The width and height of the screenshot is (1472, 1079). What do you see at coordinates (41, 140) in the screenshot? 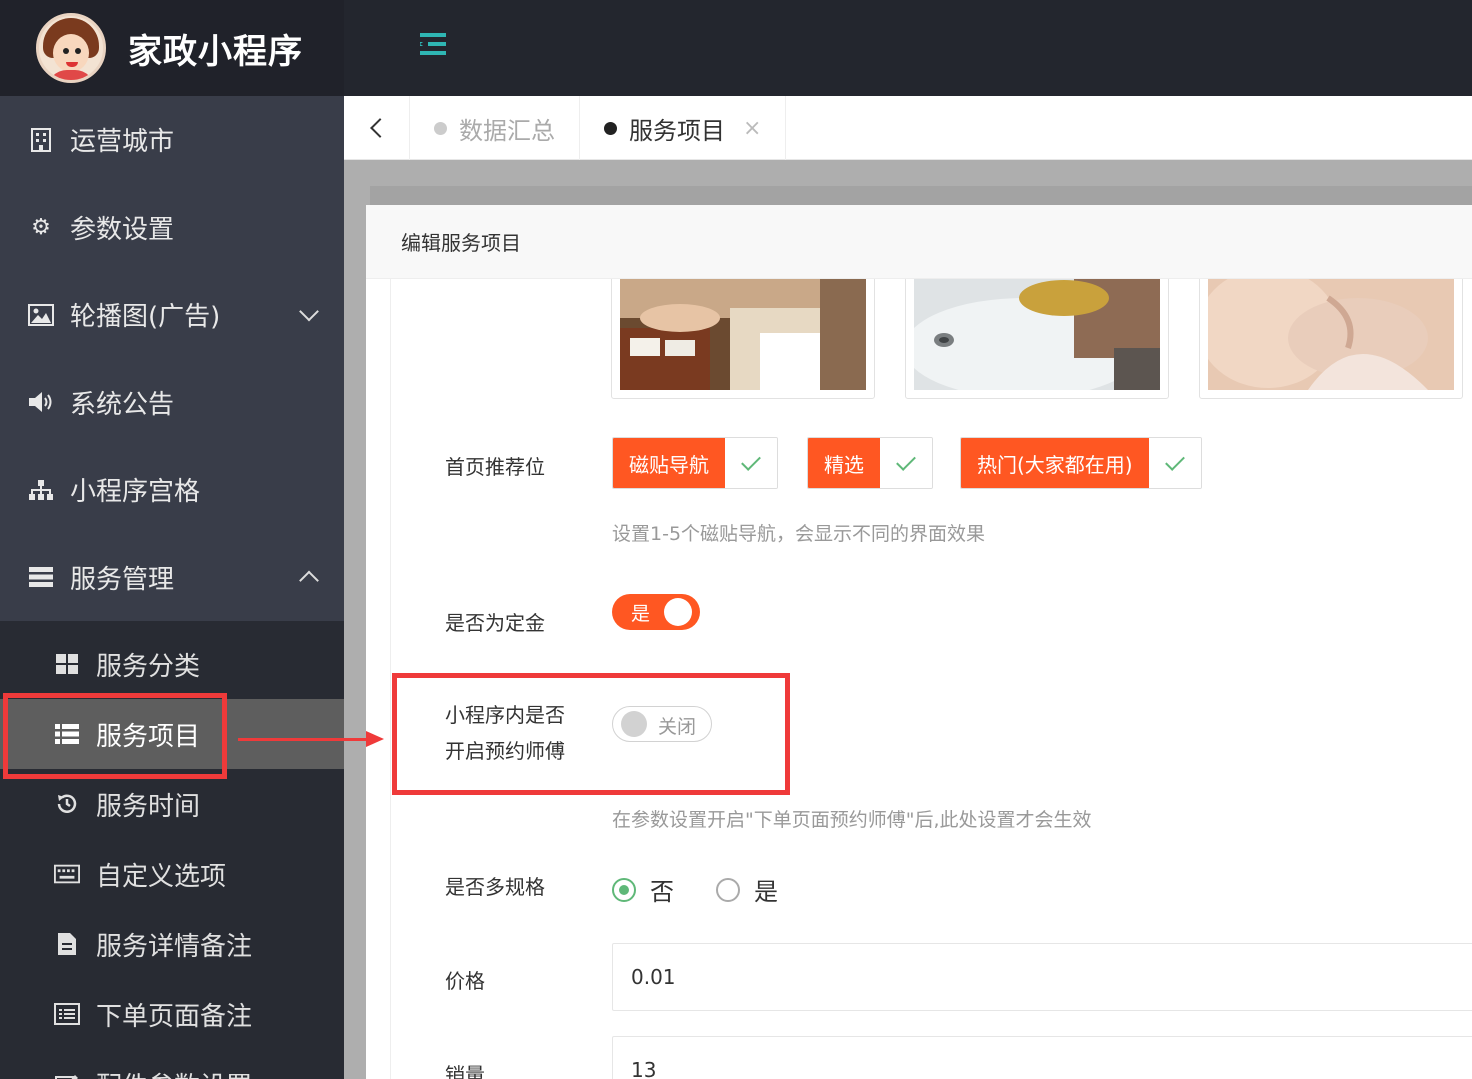
I see `building-icon` at bounding box center [41, 140].